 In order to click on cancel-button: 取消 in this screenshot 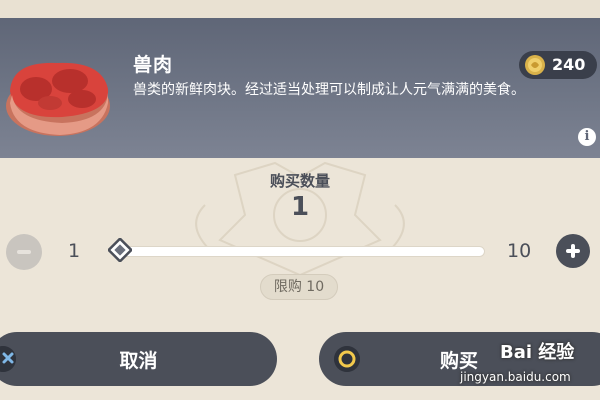, I will do `click(138, 359)`.